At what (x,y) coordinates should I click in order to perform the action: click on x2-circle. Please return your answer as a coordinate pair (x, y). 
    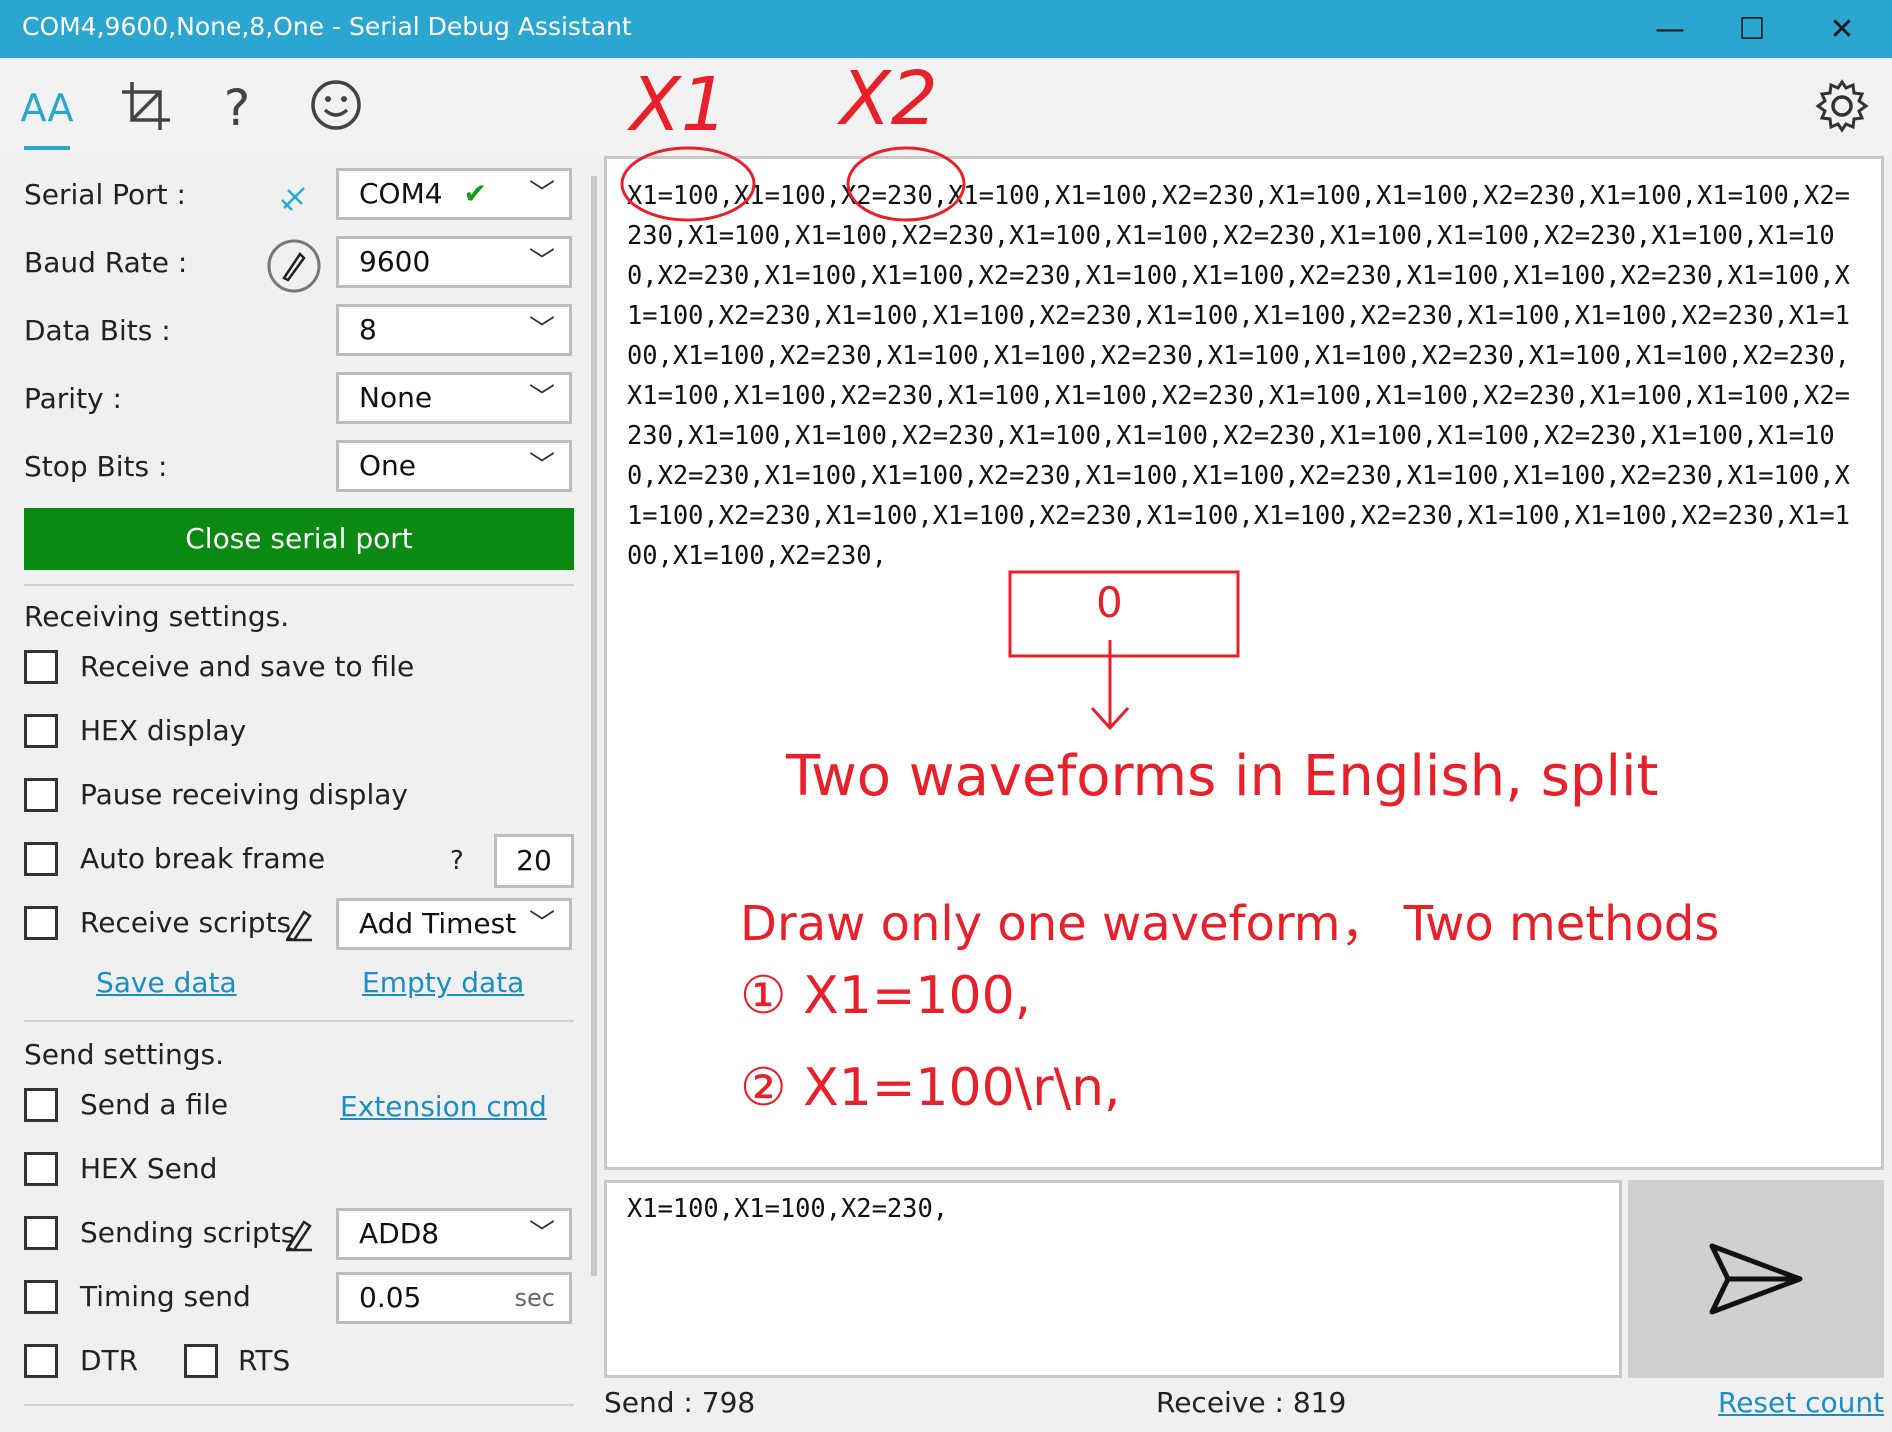
    Looking at the image, I should click on (906, 184).